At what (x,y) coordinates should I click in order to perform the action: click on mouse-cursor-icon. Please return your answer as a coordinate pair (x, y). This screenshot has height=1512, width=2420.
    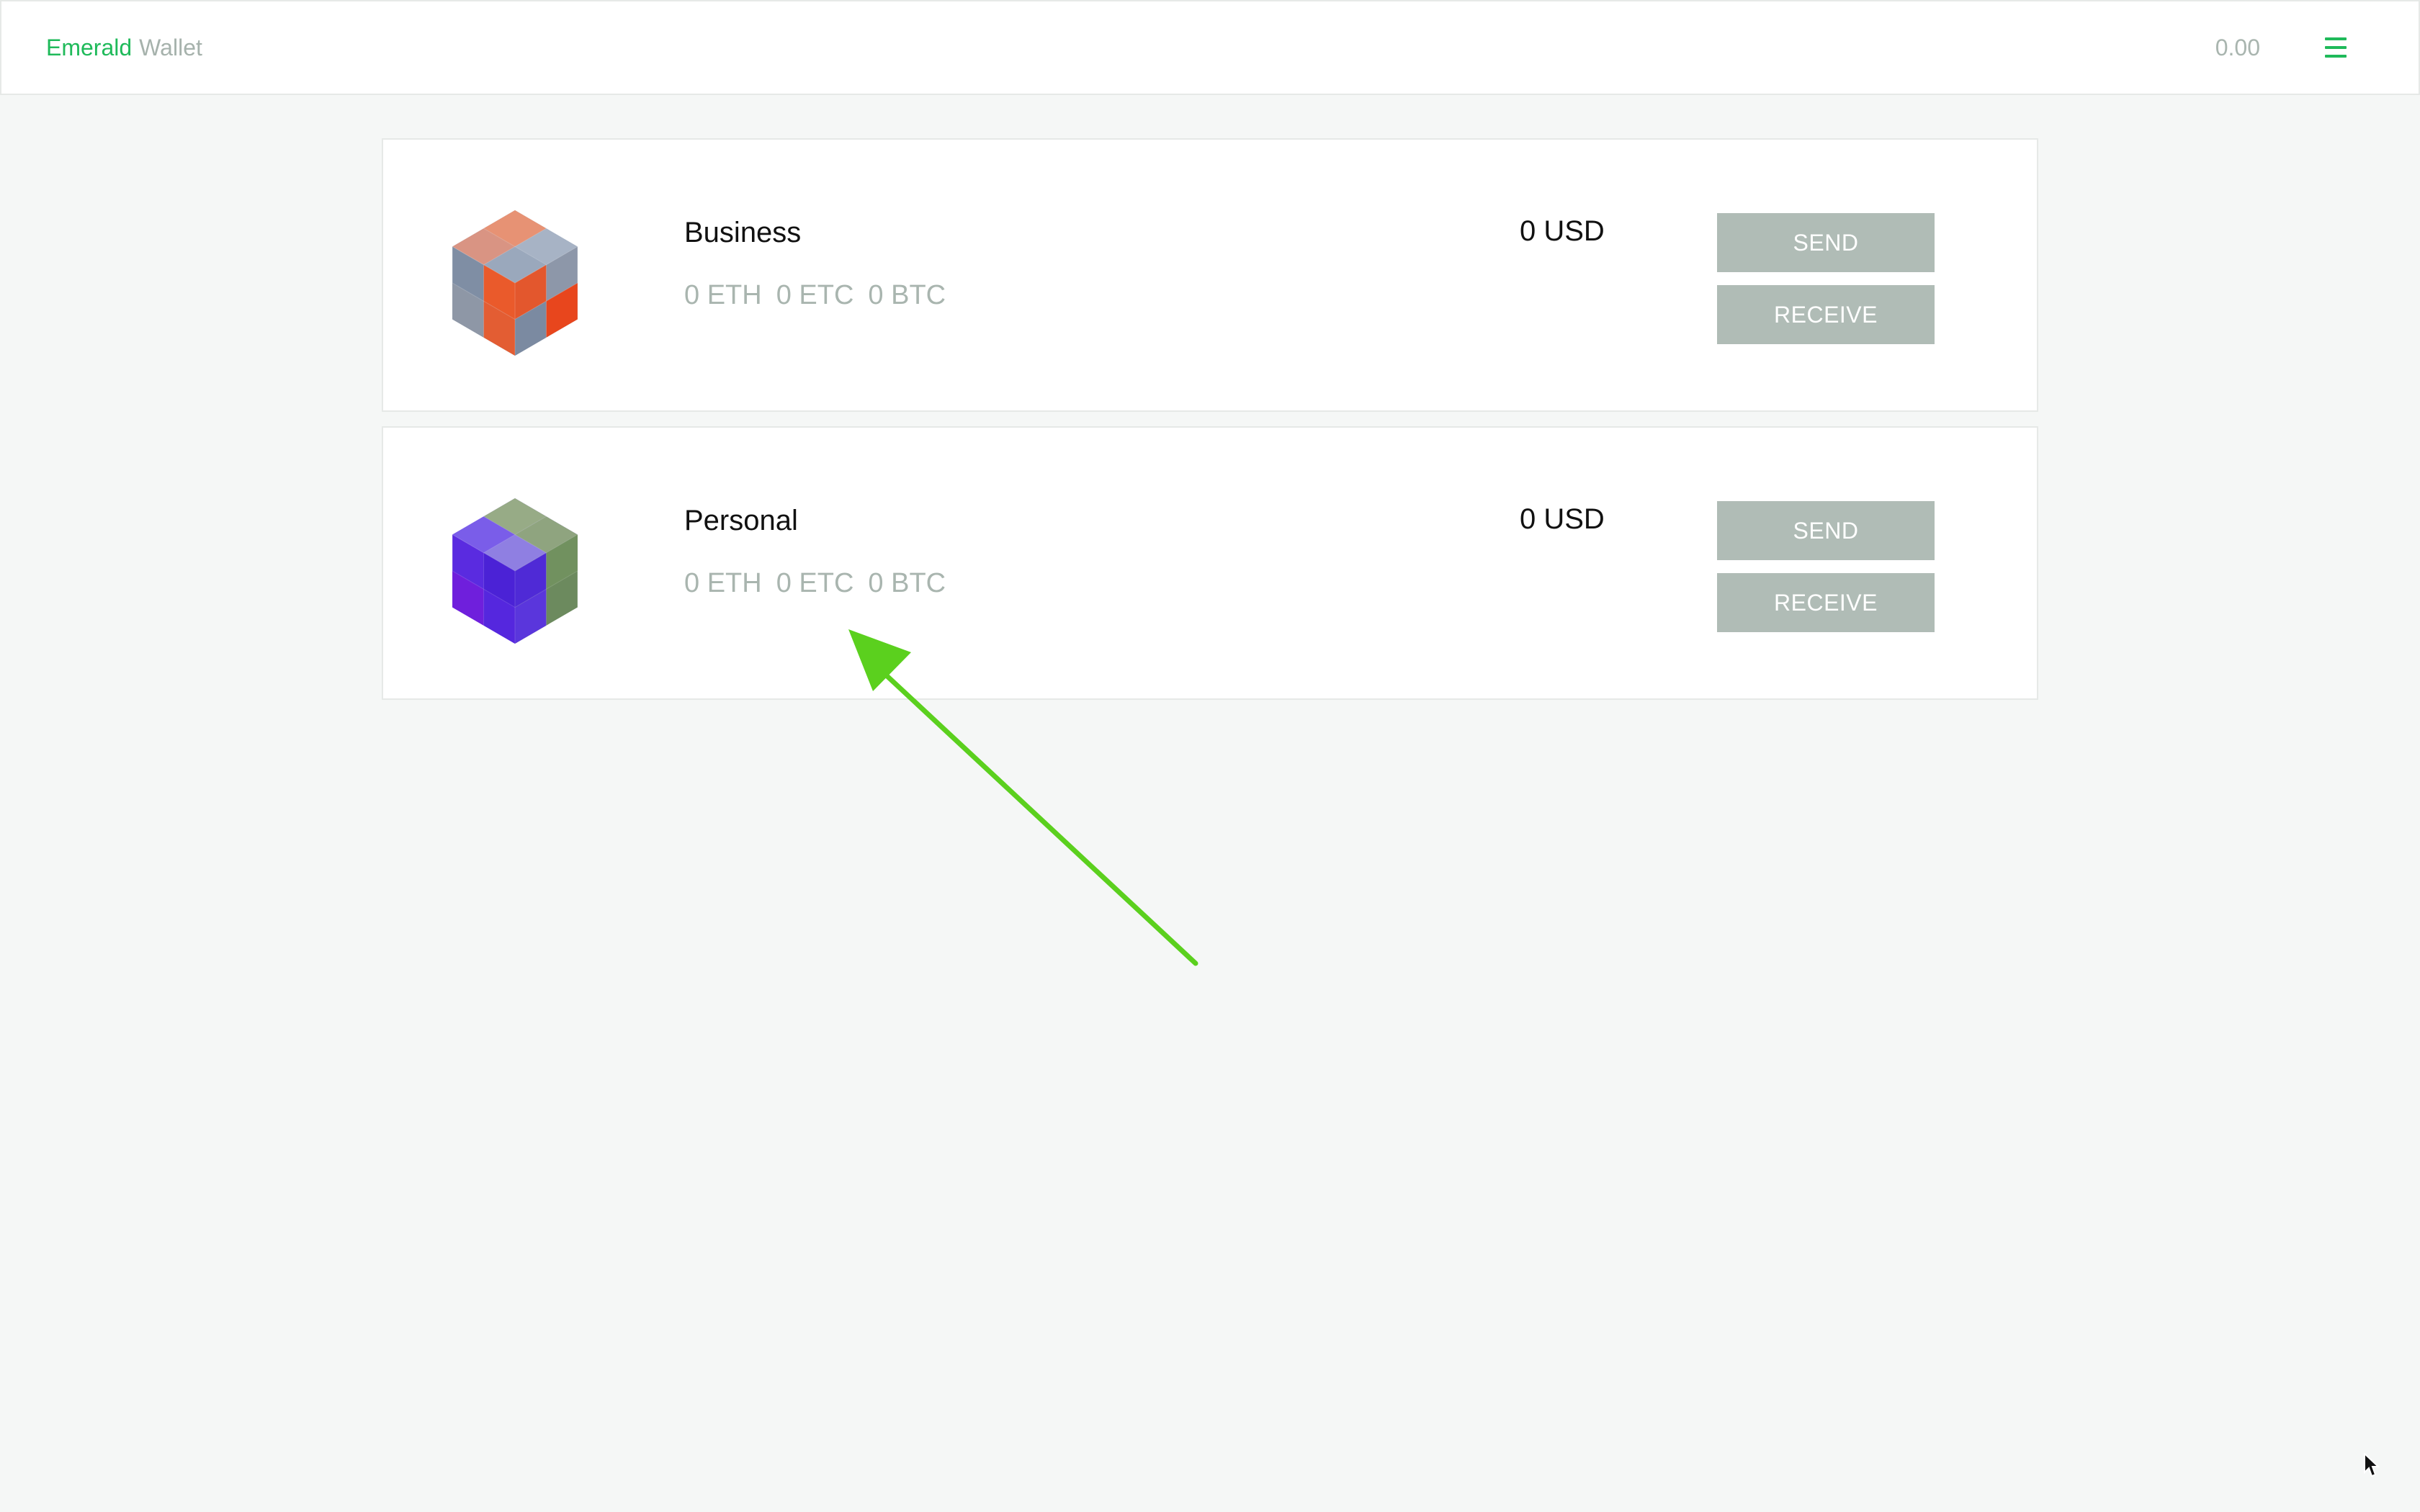
    Looking at the image, I should click on (2372, 1465).